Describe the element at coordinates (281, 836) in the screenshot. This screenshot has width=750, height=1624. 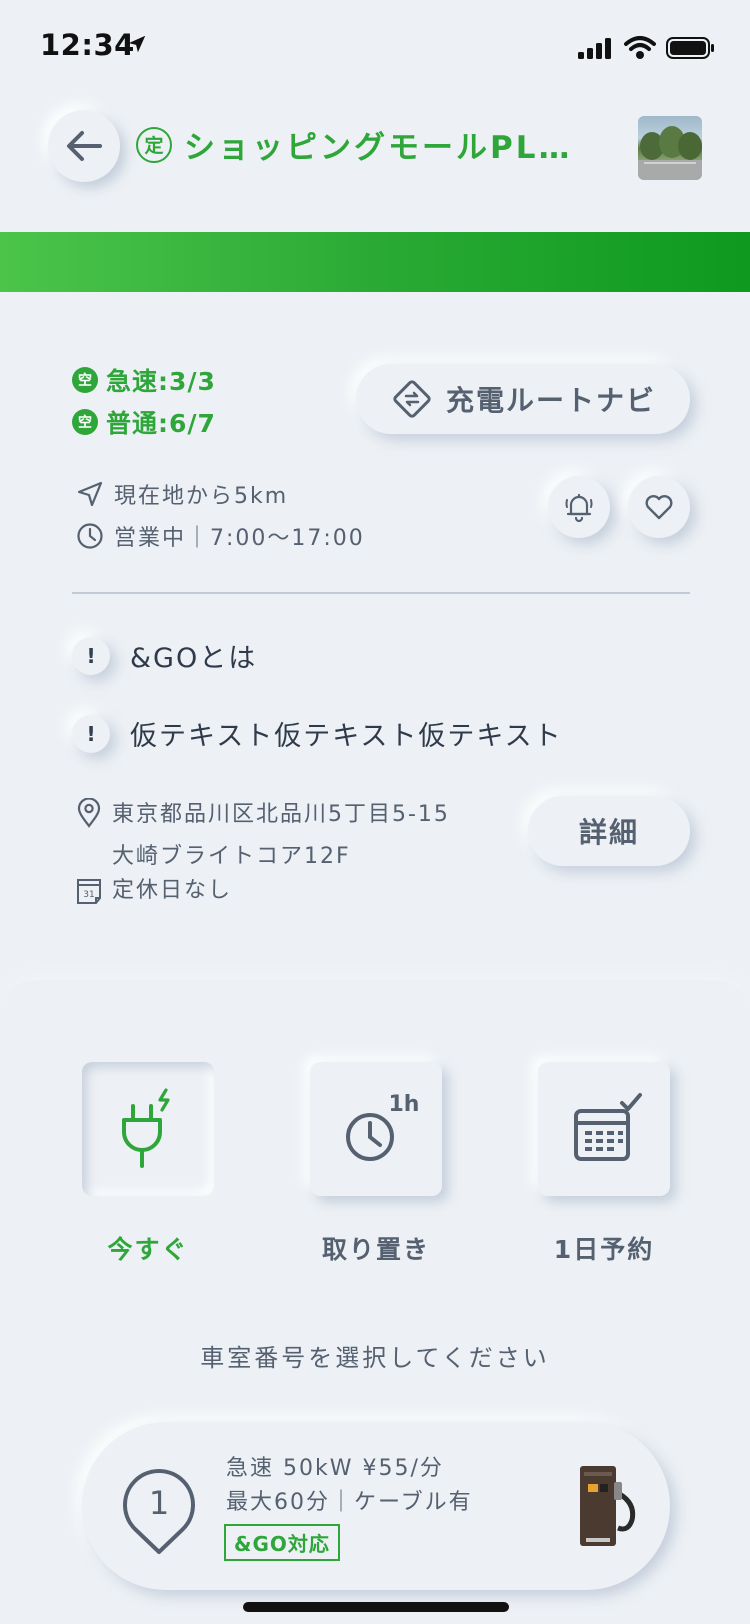
I see `address-block: 東京都品川区北品川5丁目5-15 大崎ブライトコア12F` at that location.